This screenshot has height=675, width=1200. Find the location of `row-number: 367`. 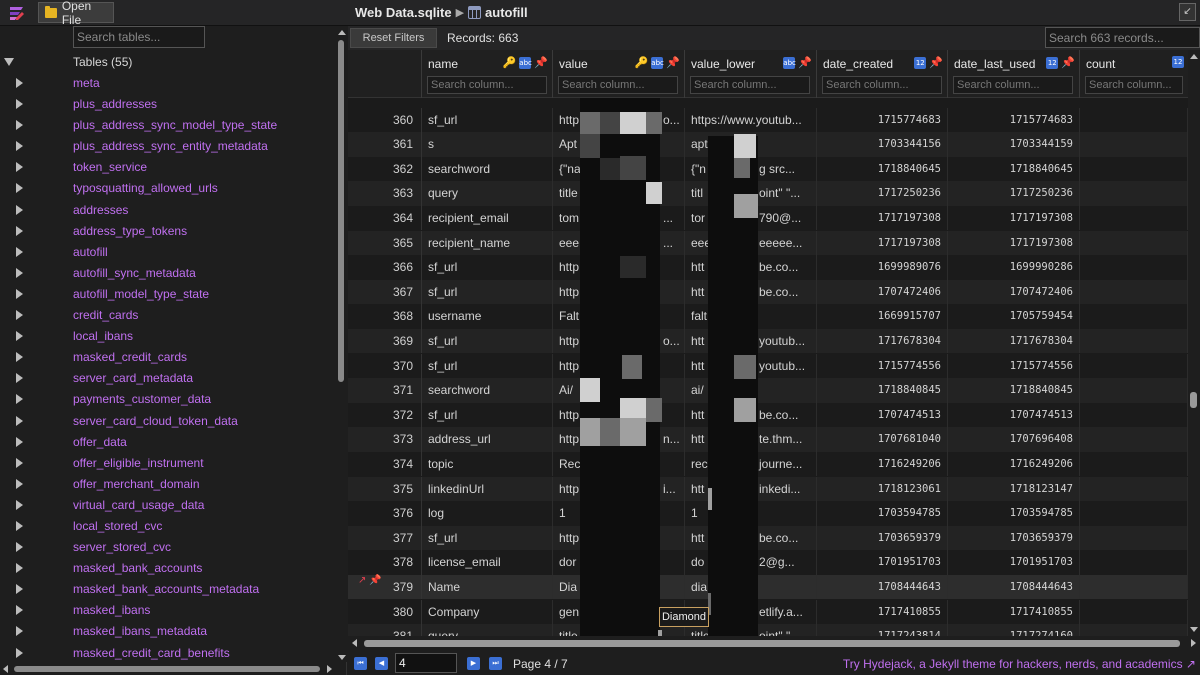

row-number: 367 is located at coordinates (385, 292).